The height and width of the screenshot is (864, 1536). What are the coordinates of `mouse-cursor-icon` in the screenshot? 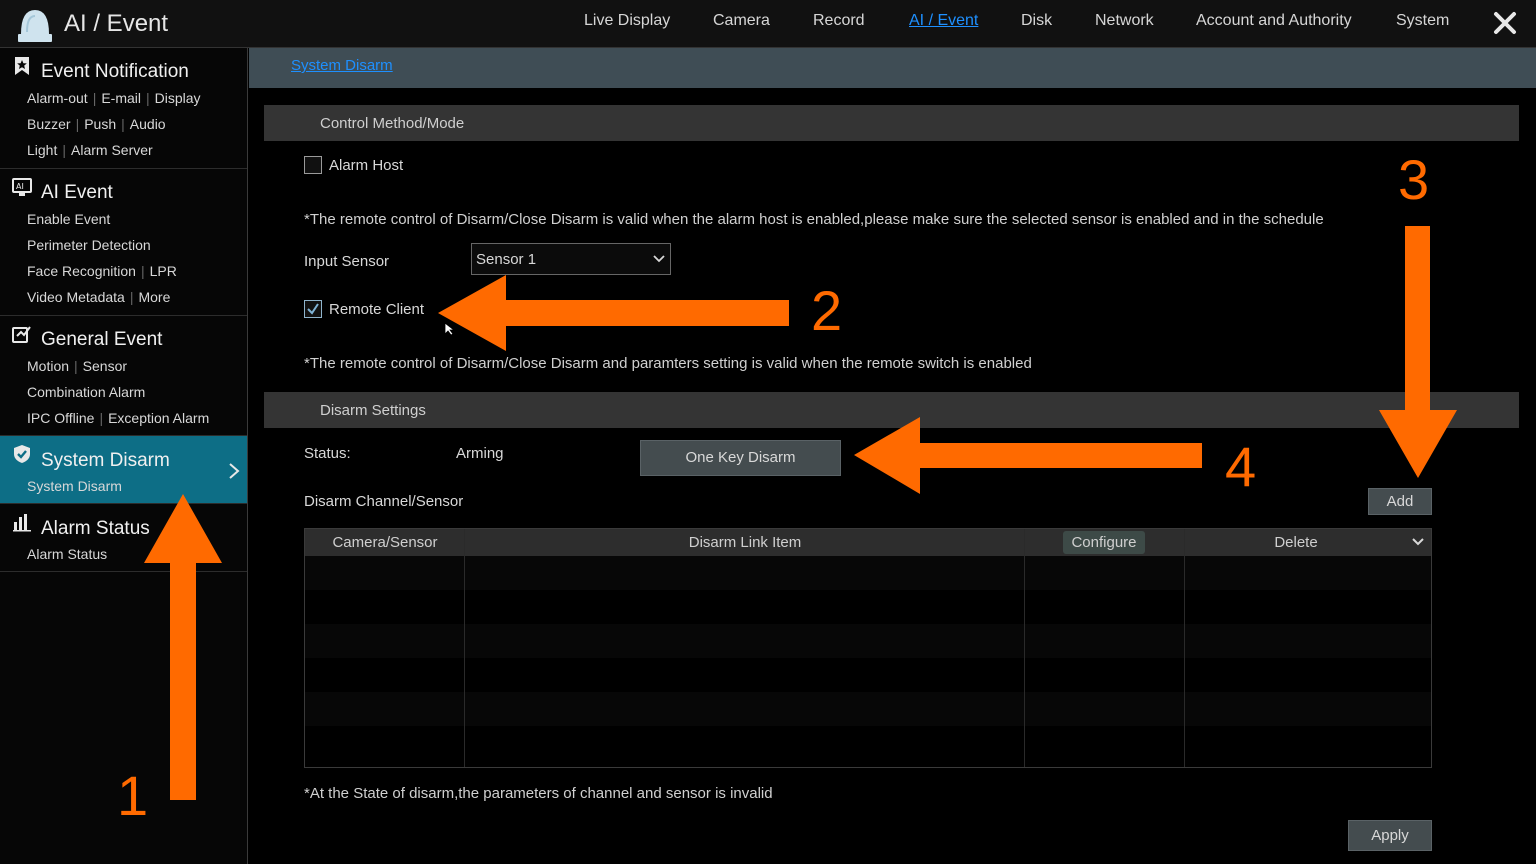 It's located at (450, 329).